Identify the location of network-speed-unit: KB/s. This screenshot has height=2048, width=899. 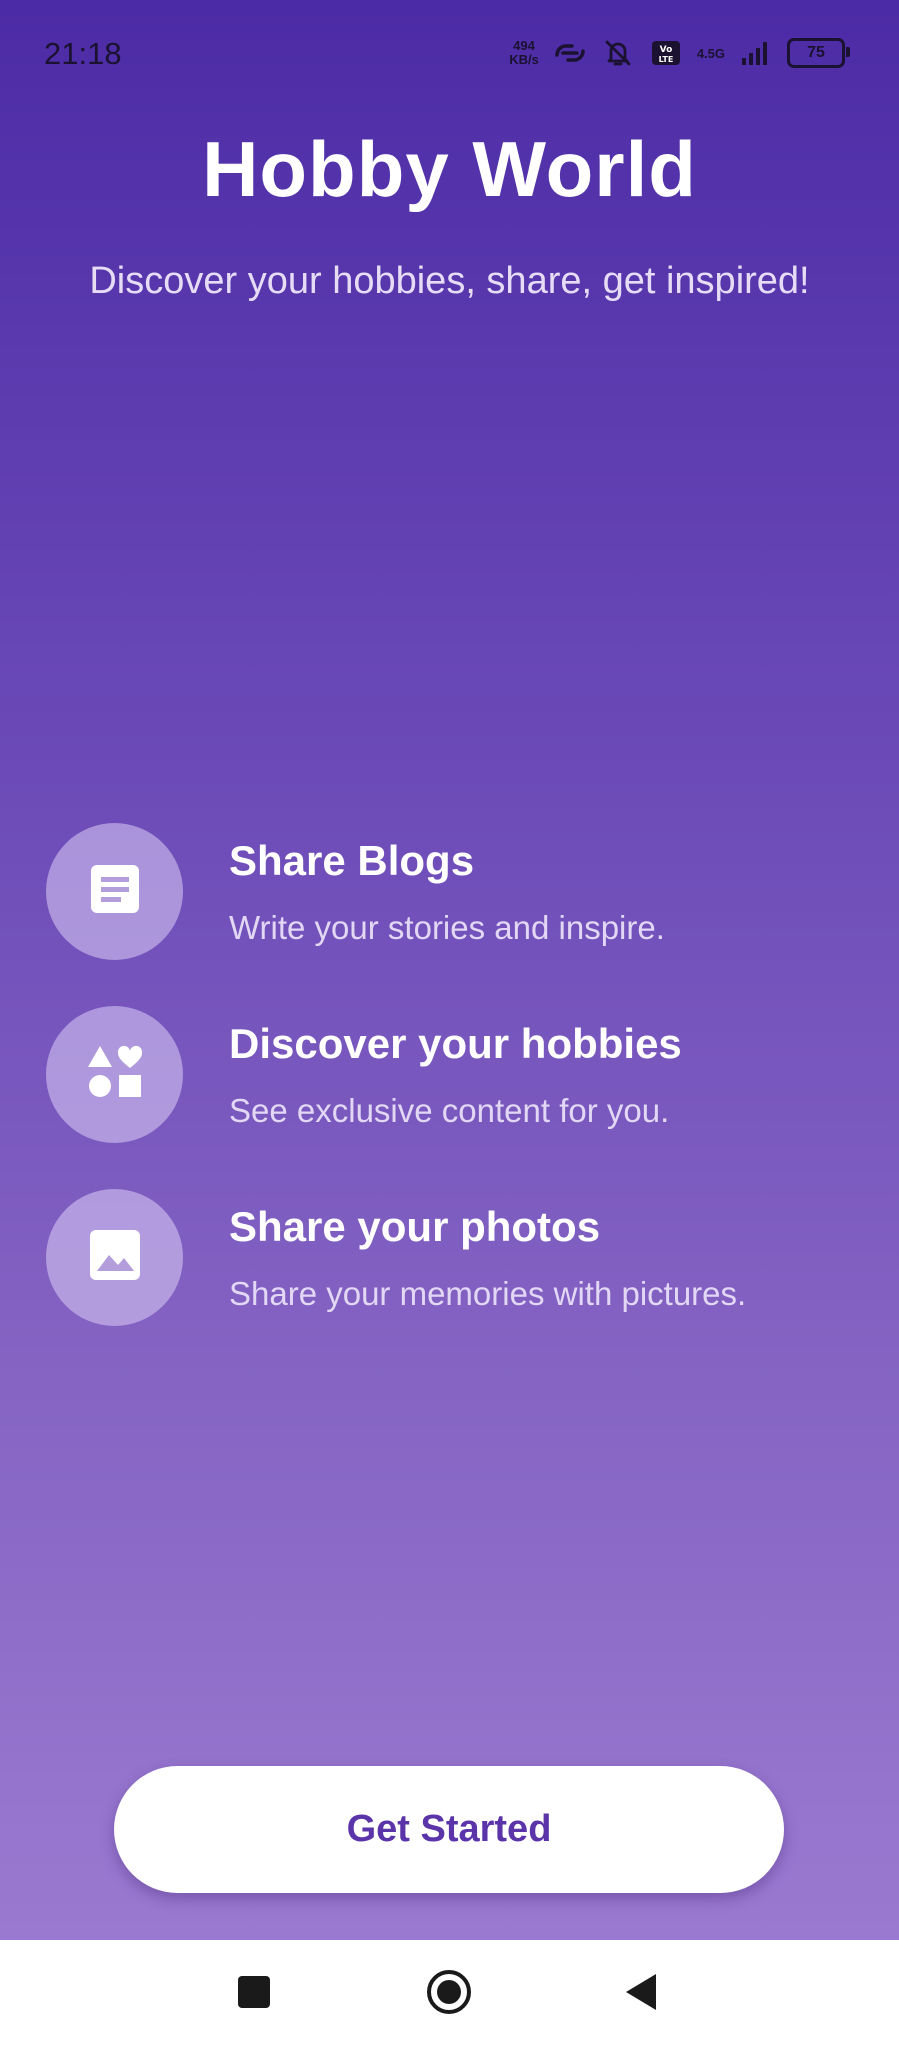
(524, 59).